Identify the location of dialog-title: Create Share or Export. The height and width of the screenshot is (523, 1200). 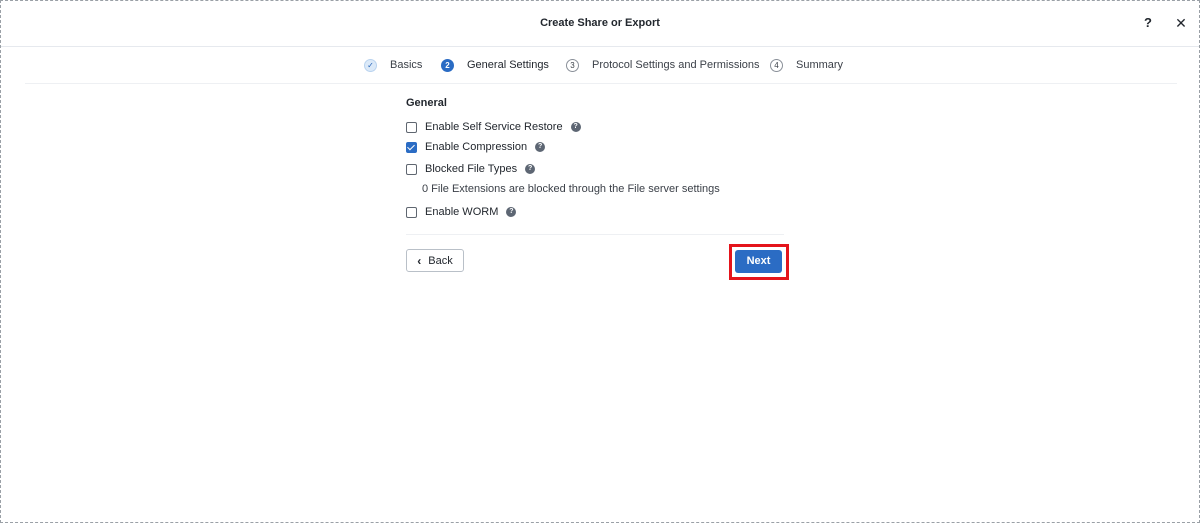
(600, 23).